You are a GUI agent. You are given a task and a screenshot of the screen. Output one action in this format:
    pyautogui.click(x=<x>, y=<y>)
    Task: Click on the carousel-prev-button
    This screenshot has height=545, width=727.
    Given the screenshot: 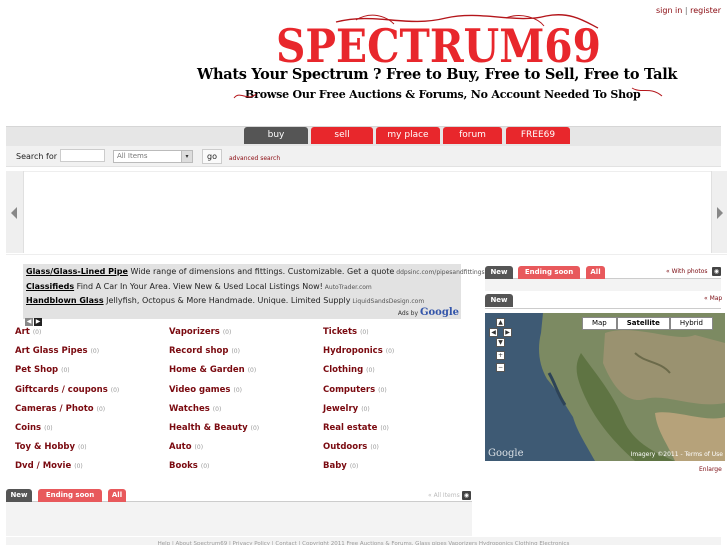 What is the action you would take?
    pyautogui.click(x=15, y=212)
    